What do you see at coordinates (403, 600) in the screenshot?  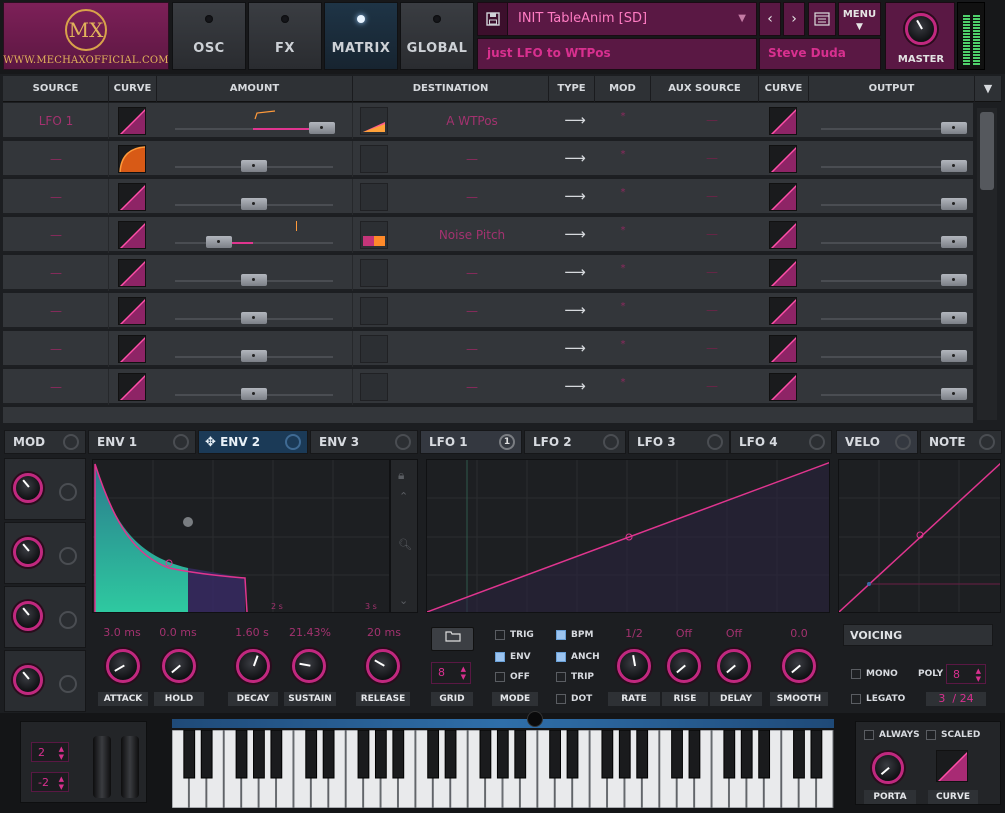 I see `chevron-down-icon: ⌄` at bounding box center [403, 600].